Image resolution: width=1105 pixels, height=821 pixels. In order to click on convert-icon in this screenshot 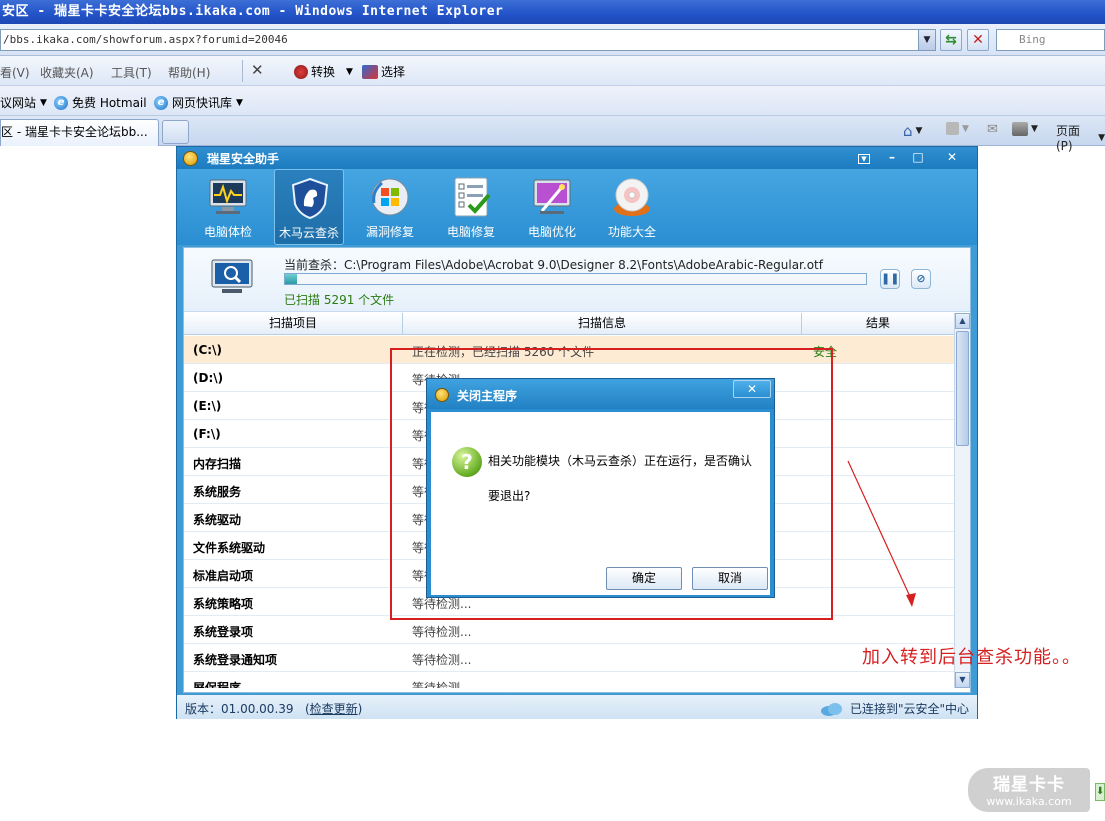, I will do `click(301, 71)`.